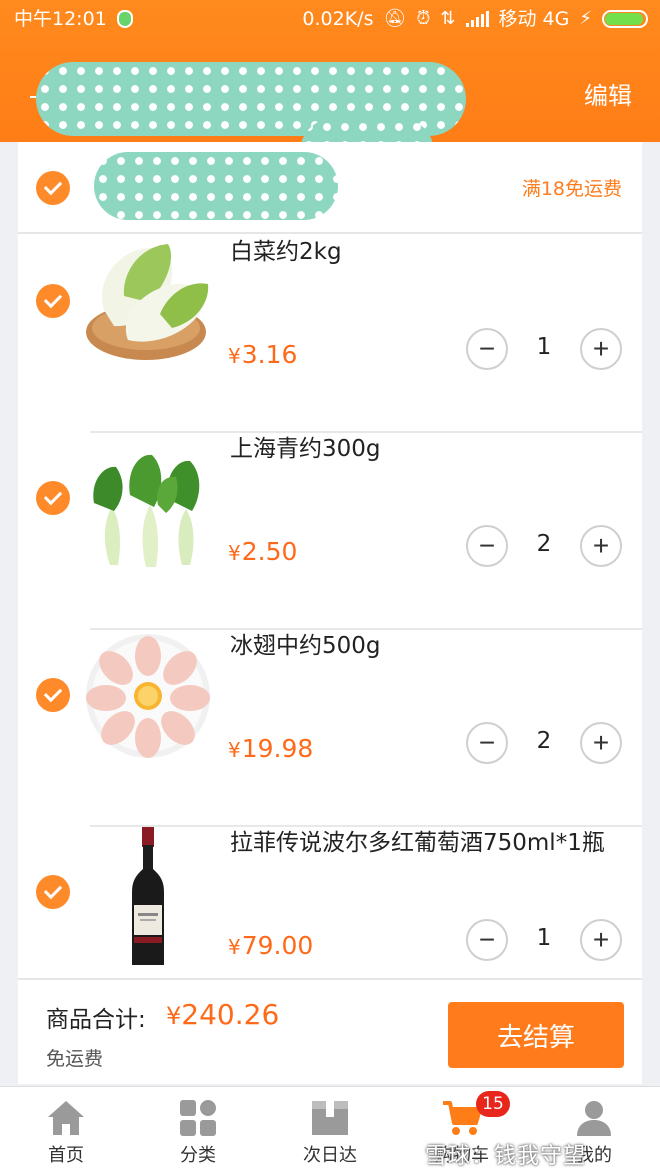 This screenshot has height=1173, width=660. I want to click on mute-bell-icon: 🔕︎, so click(395, 18).